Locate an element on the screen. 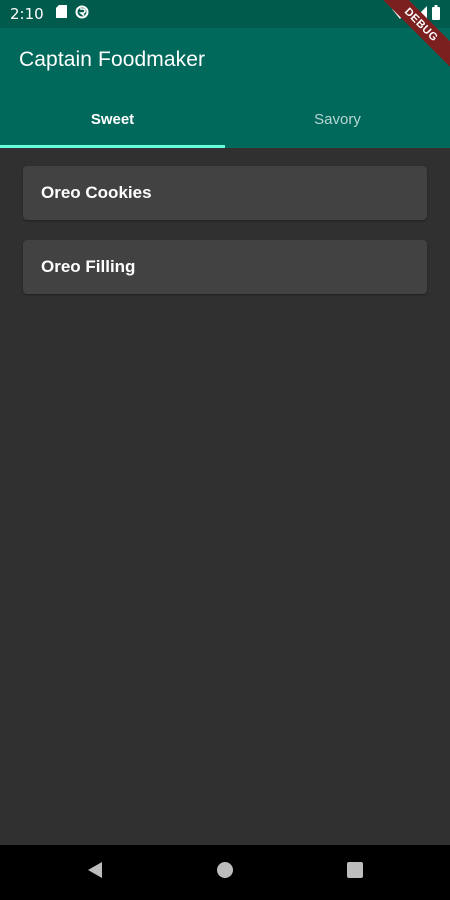 The height and width of the screenshot is (900, 450). home-button is located at coordinates (225, 872).